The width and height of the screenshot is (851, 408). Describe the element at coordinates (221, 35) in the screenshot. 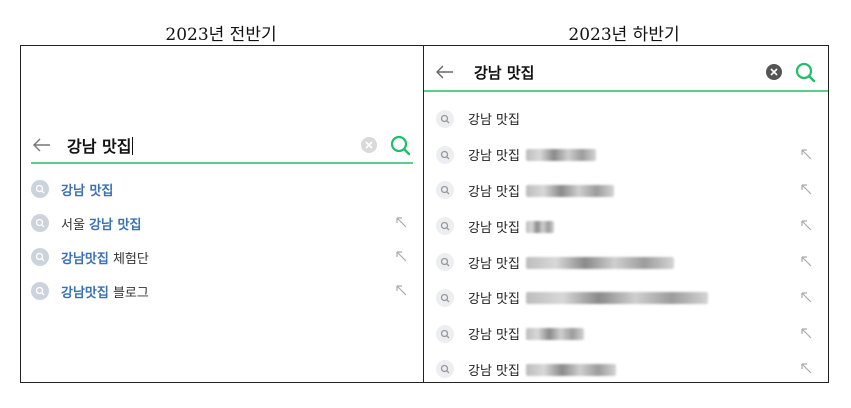

I see `caption-first-half: 2023년 전반기` at that location.